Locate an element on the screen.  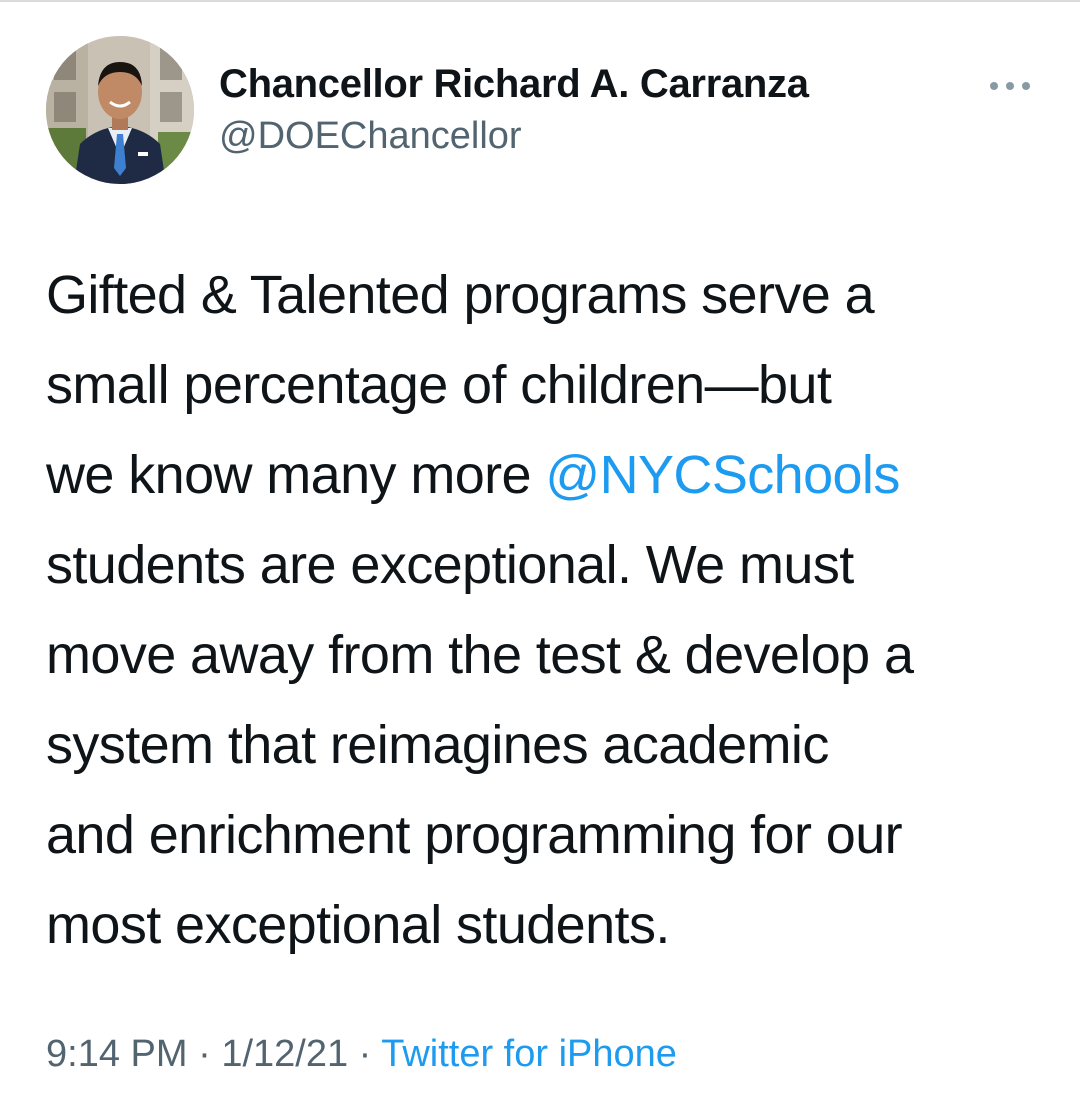
tweet-line-text: we know many more is located at coordinates (296, 475).